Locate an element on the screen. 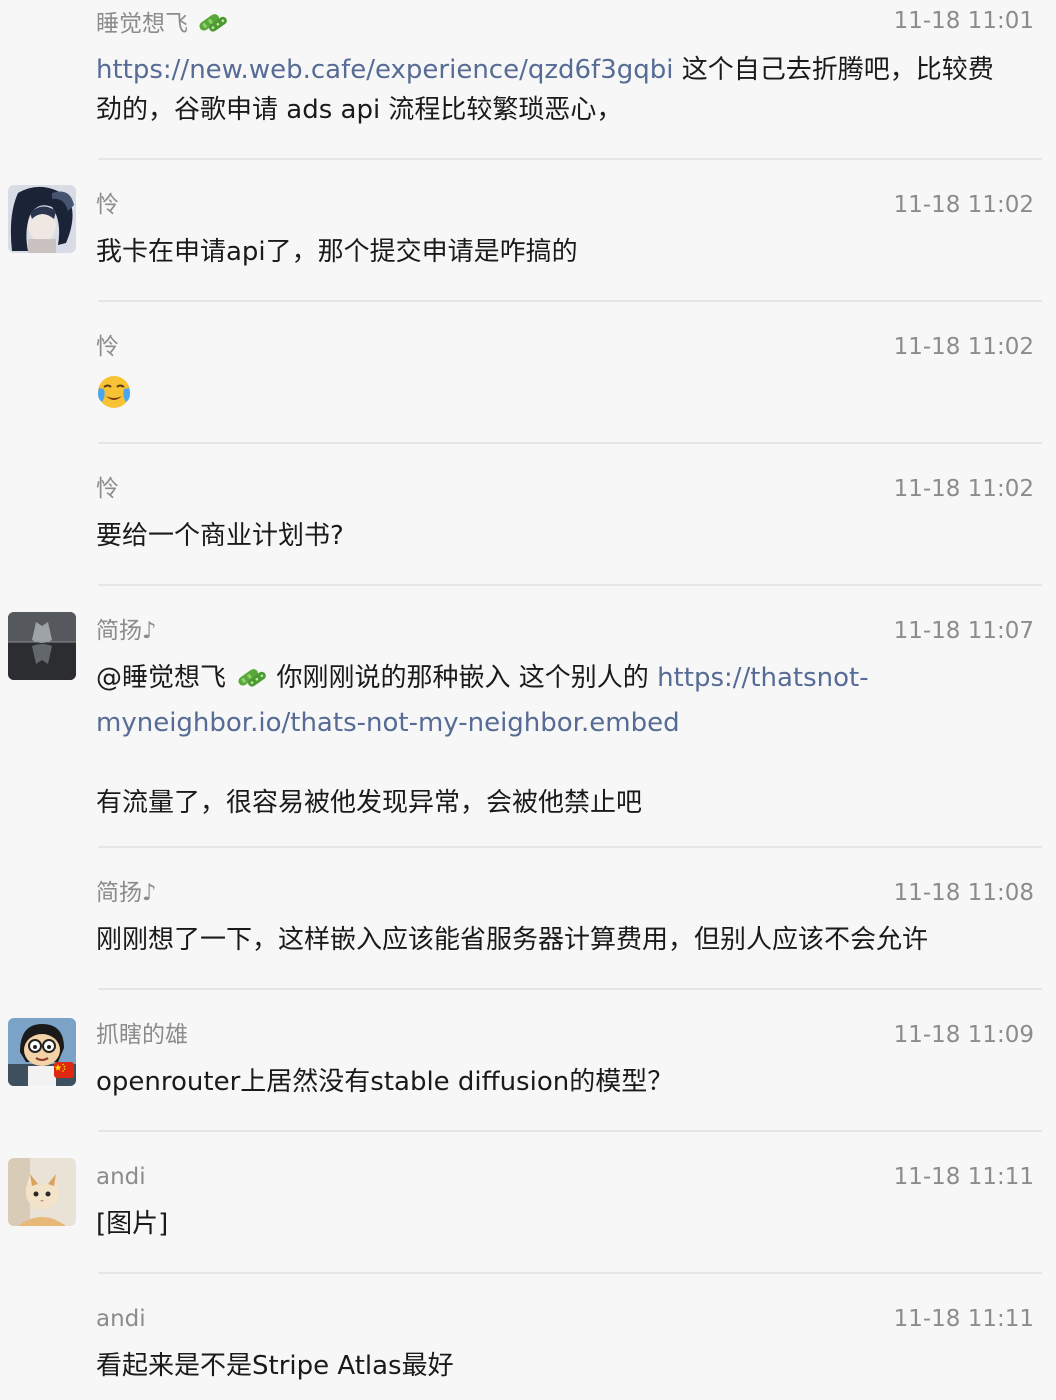  message-link: https://thatsnot- is located at coordinates (763, 678).